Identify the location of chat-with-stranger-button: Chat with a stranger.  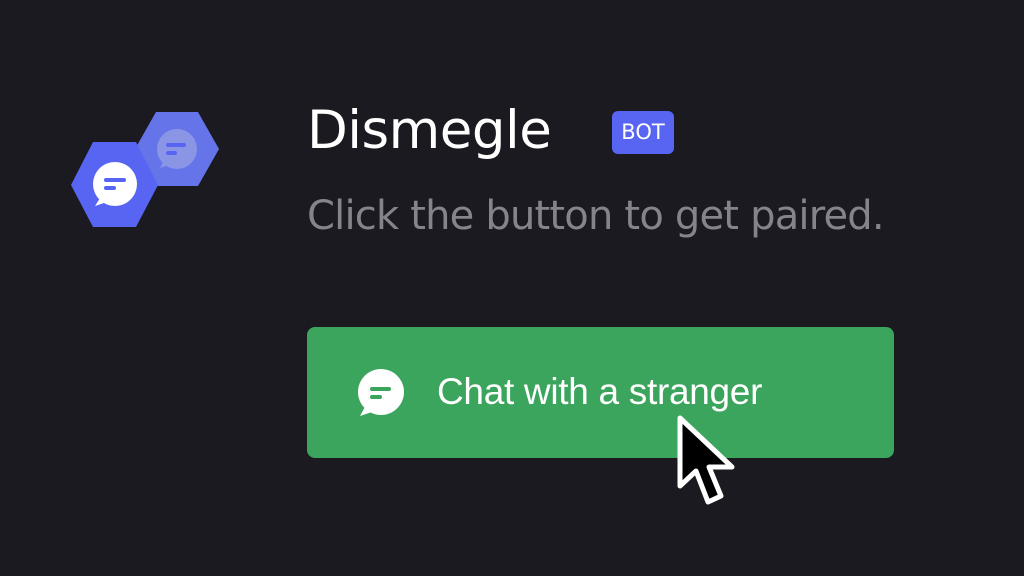
(600, 392).